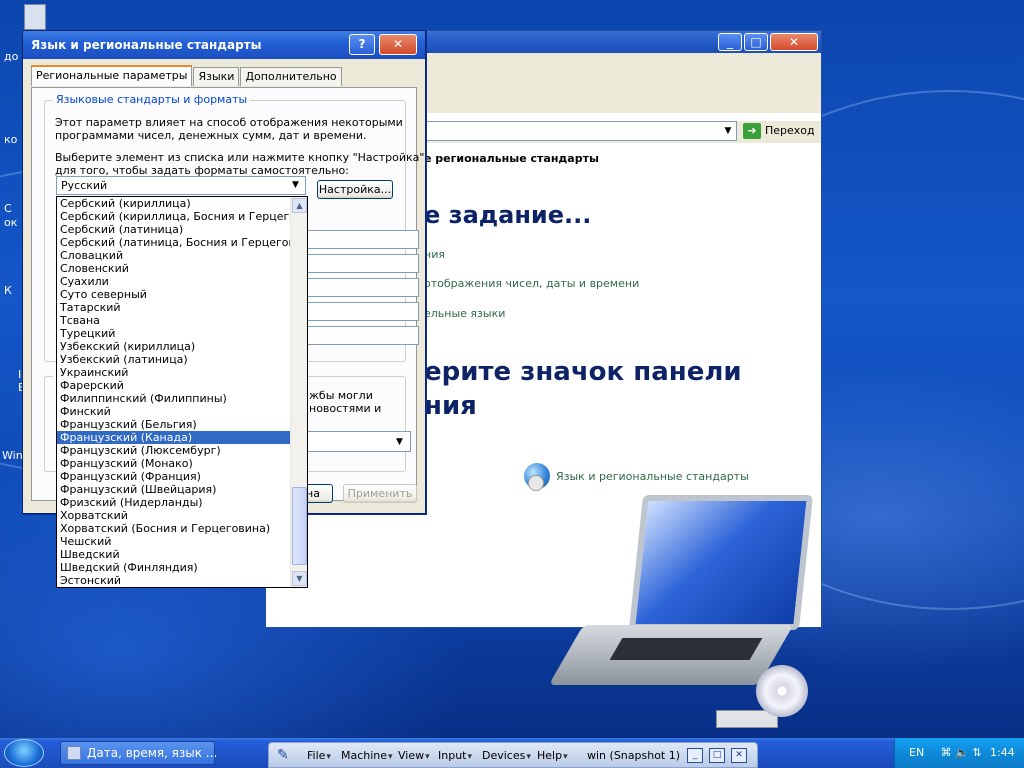 This screenshot has height=768, width=1024. I want to click on address-bar: ▼ ➜ Переход, so click(618, 132).